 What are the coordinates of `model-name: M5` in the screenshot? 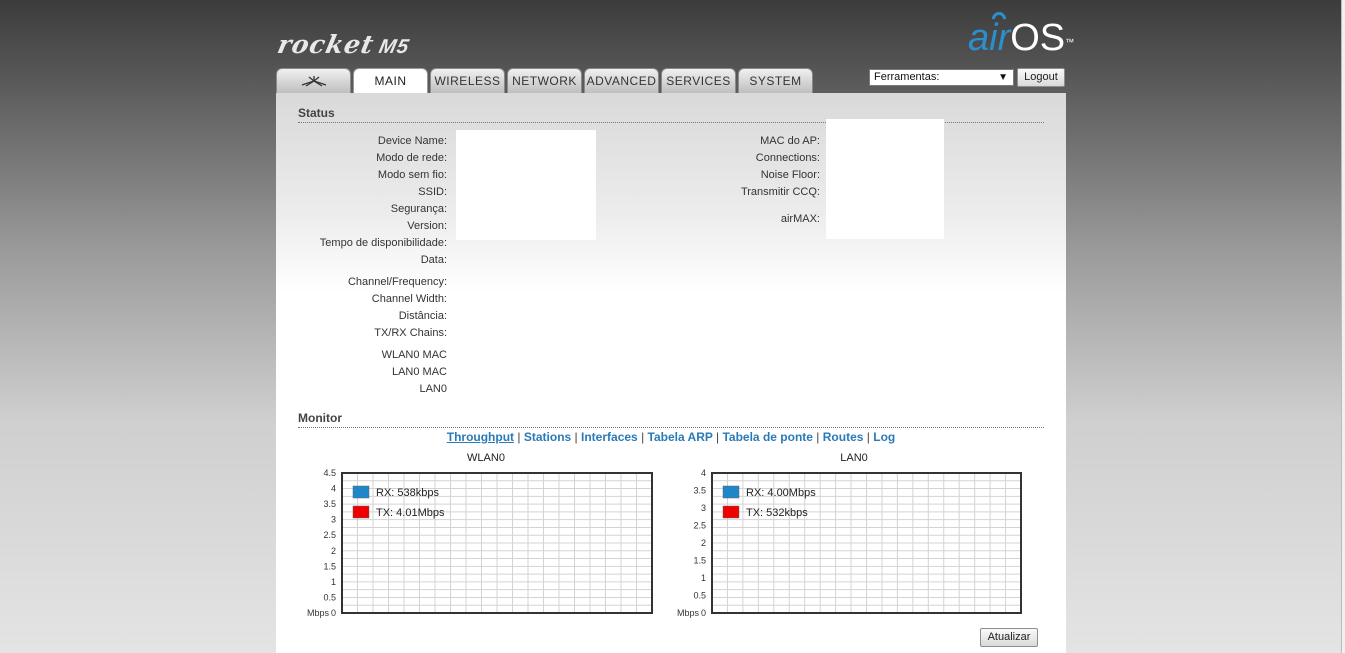 It's located at (394, 47).